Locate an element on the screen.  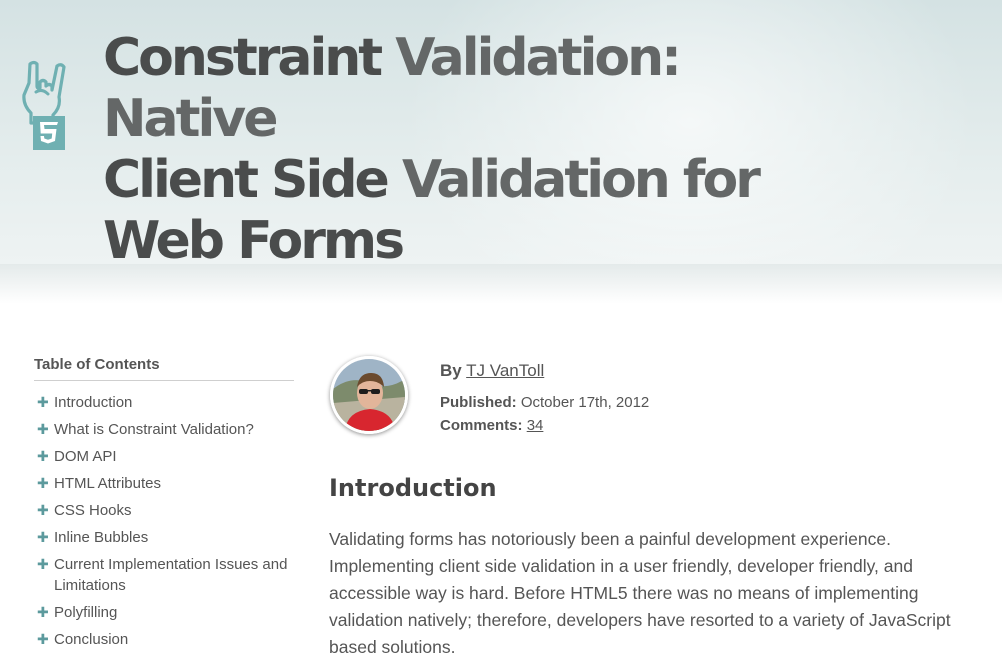
comments-link: 34 is located at coordinates (535, 425).